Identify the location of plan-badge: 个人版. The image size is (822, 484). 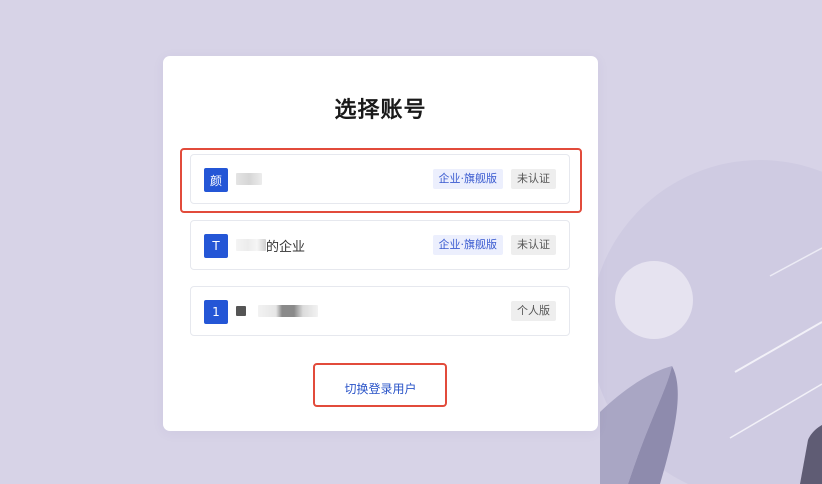
(533, 311).